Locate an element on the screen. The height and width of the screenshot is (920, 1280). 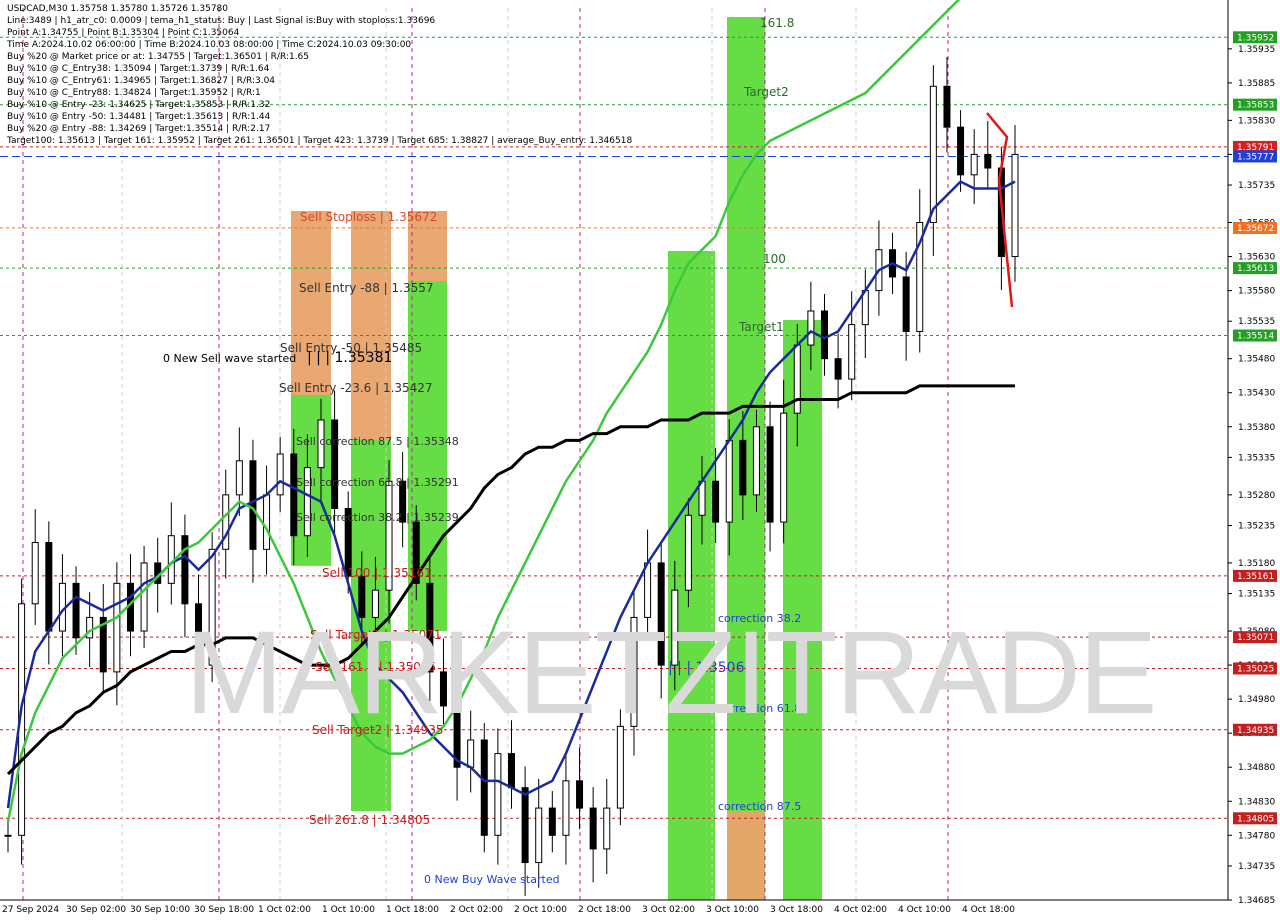
zone-label: Sell 100 | 1.35161 is located at coordinates (377, 573).